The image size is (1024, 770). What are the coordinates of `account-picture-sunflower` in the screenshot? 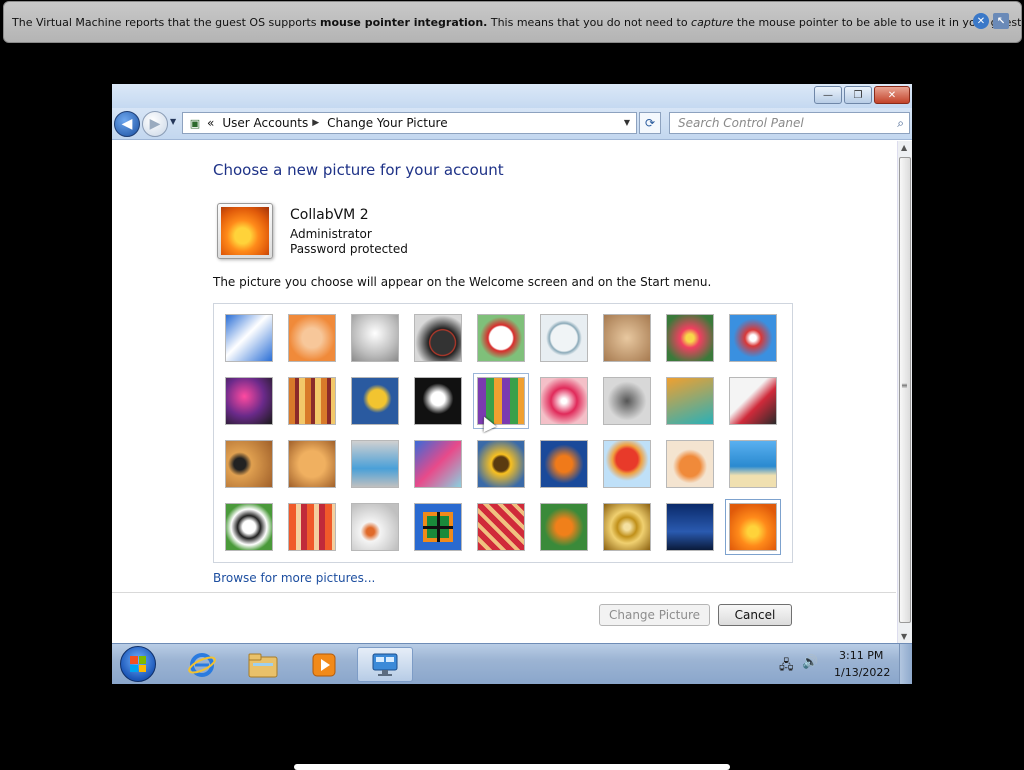 It's located at (501, 464).